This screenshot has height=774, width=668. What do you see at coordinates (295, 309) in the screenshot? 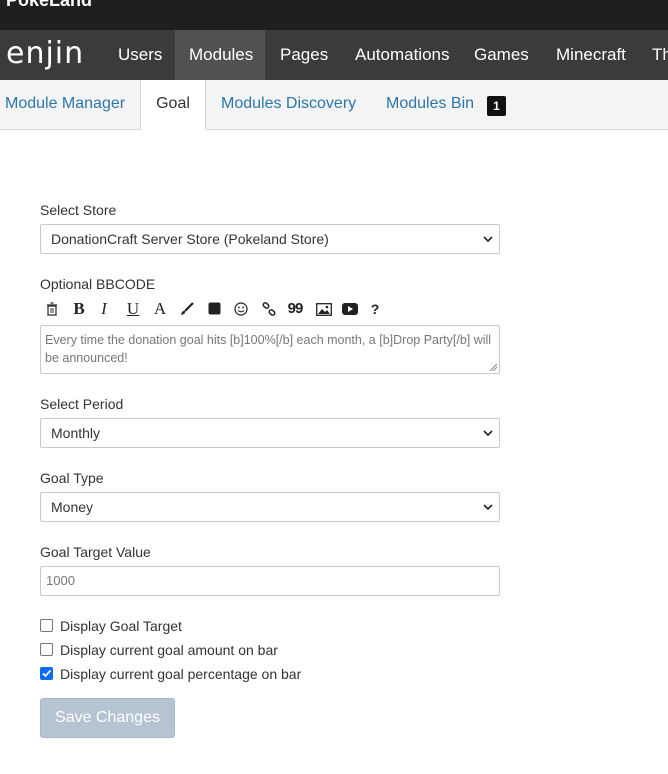
I see `quote-icon: 99` at bounding box center [295, 309].